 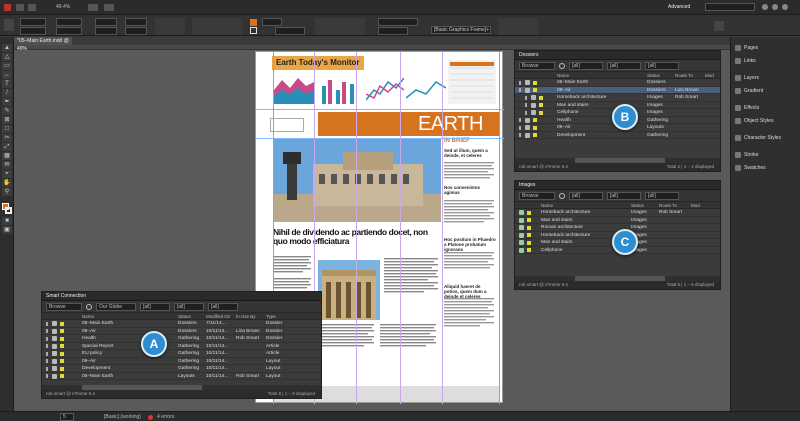 I want to click on reference-point-icon, so click(x=9, y=25).